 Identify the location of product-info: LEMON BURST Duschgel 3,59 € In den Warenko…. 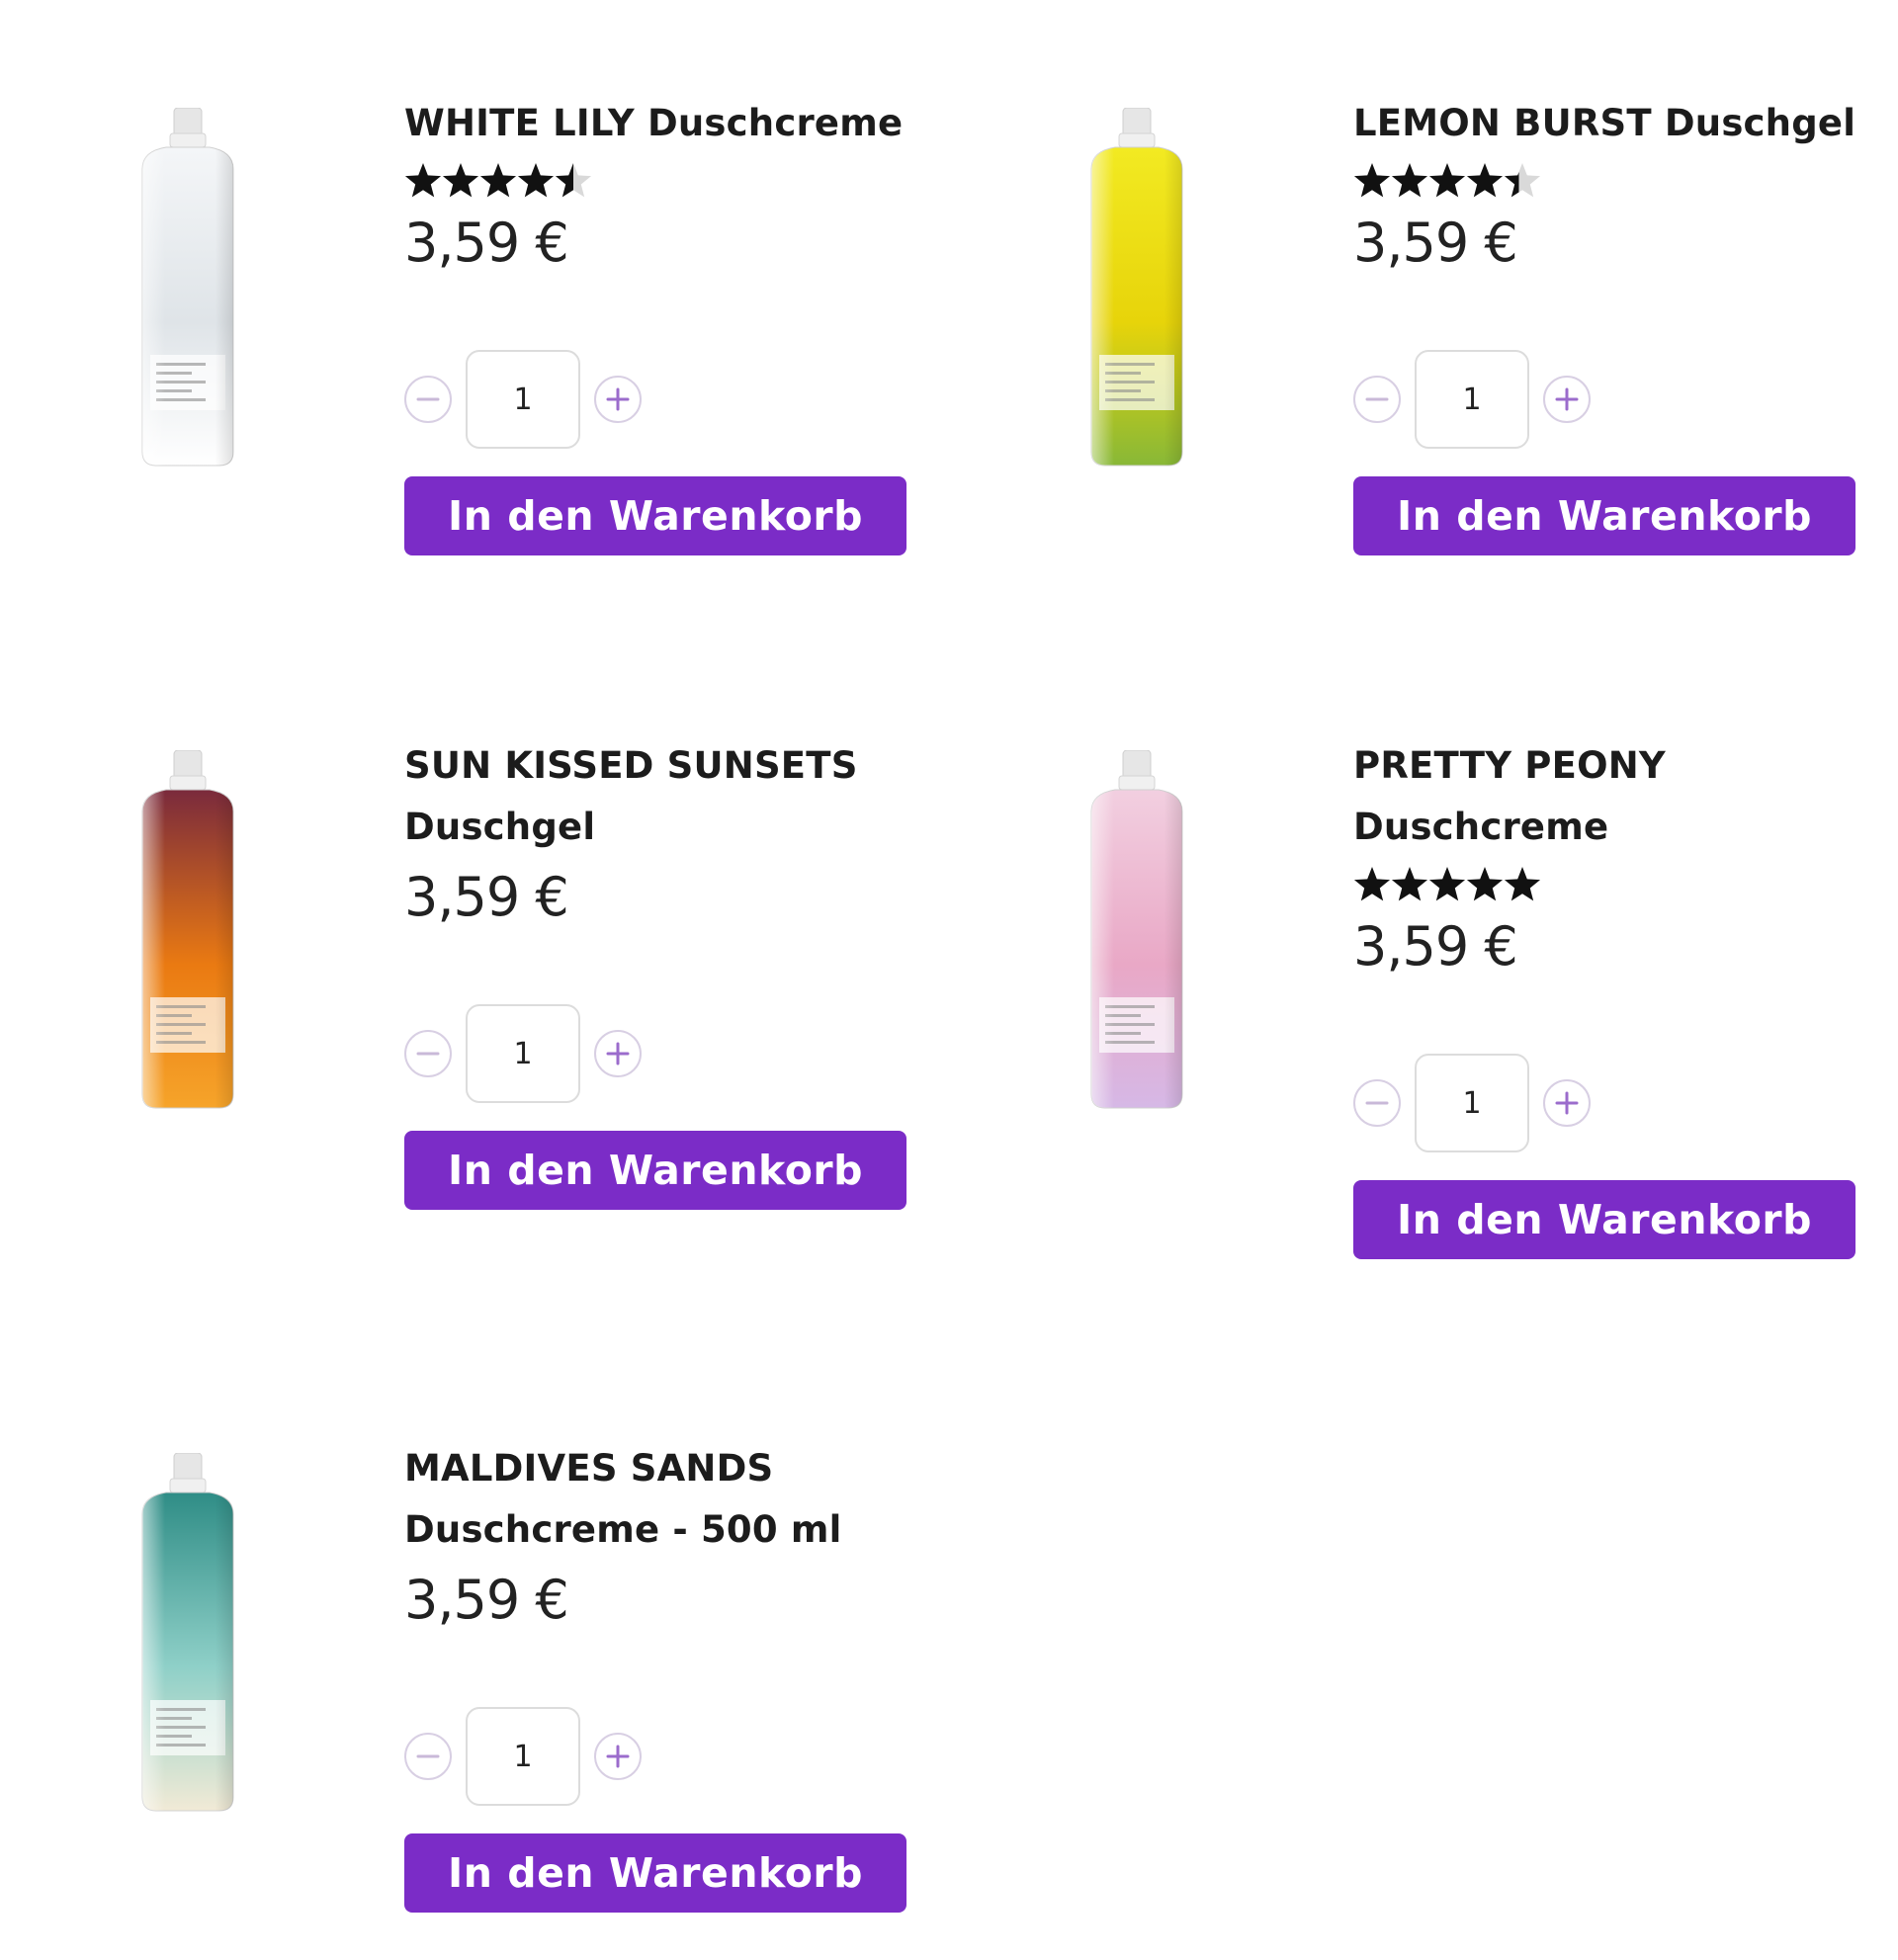
(1620, 324).